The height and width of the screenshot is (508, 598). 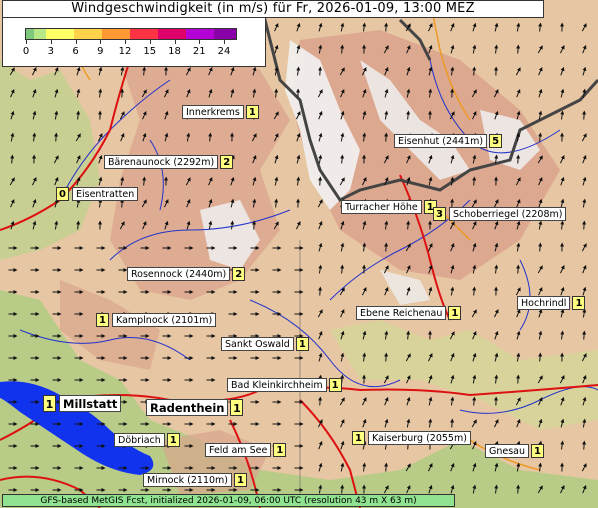 What do you see at coordinates (174, 51) in the screenshot?
I see `legend-tick-label: 18` at bounding box center [174, 51].